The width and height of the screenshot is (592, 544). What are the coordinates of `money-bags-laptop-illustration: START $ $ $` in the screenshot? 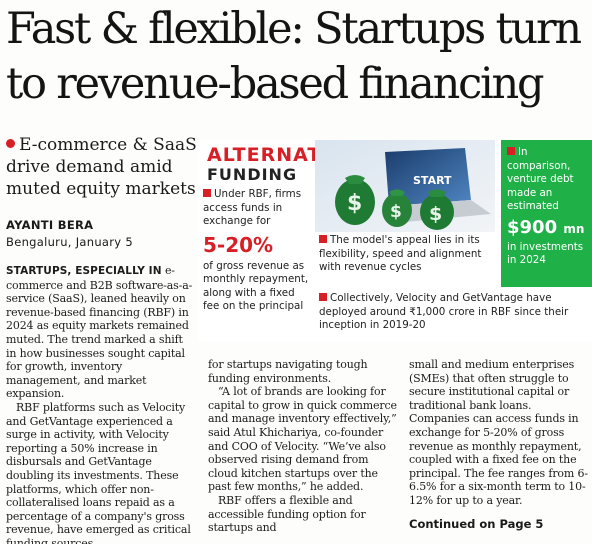 It's located at (405, 186).